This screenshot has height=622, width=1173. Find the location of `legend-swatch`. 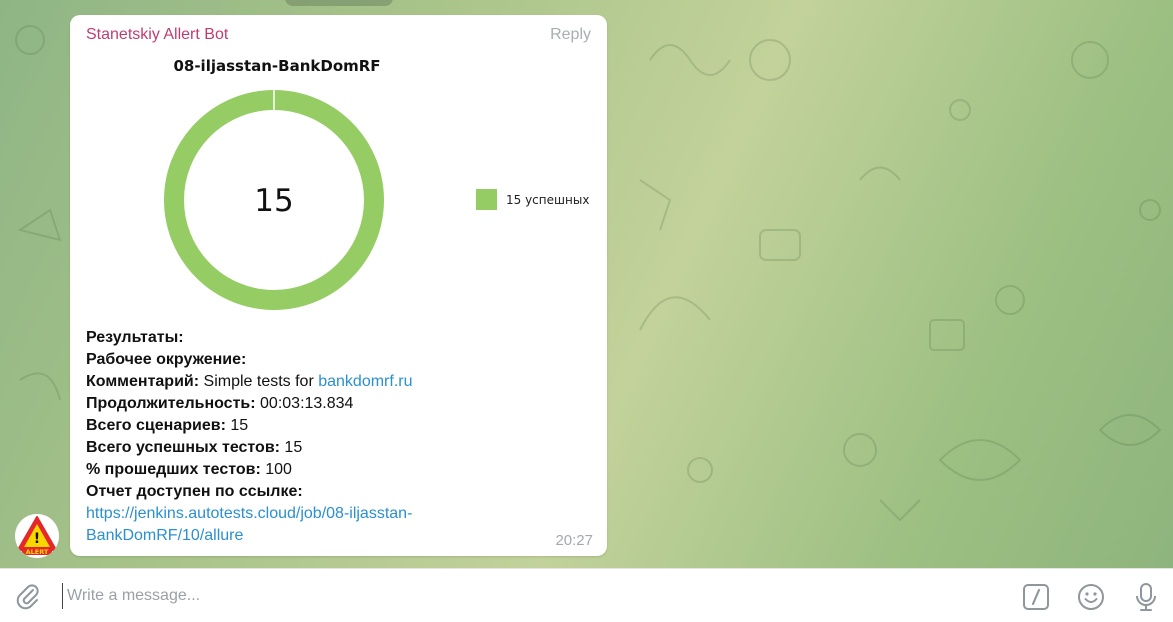

legend-swatch is located at coordinates (486, 199).